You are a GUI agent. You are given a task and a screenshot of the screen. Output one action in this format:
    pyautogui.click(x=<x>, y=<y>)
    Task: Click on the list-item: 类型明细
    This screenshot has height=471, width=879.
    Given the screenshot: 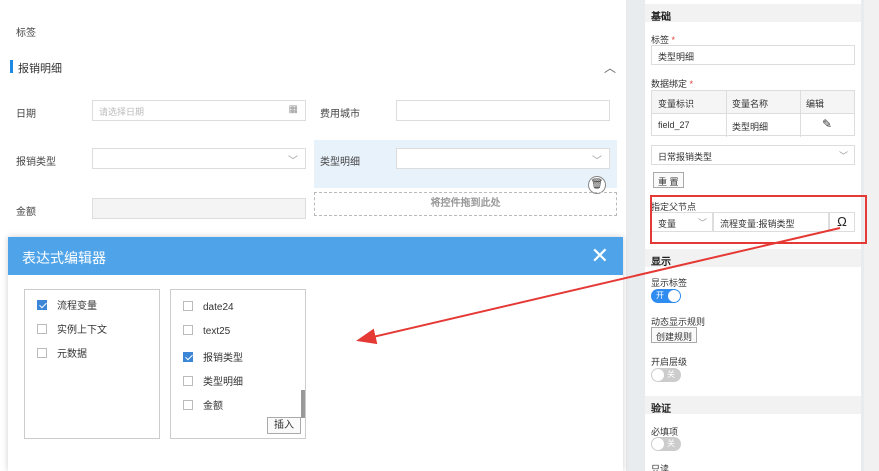 What is the action you would take?
    pyautogui.click(x=213, y=380)
    